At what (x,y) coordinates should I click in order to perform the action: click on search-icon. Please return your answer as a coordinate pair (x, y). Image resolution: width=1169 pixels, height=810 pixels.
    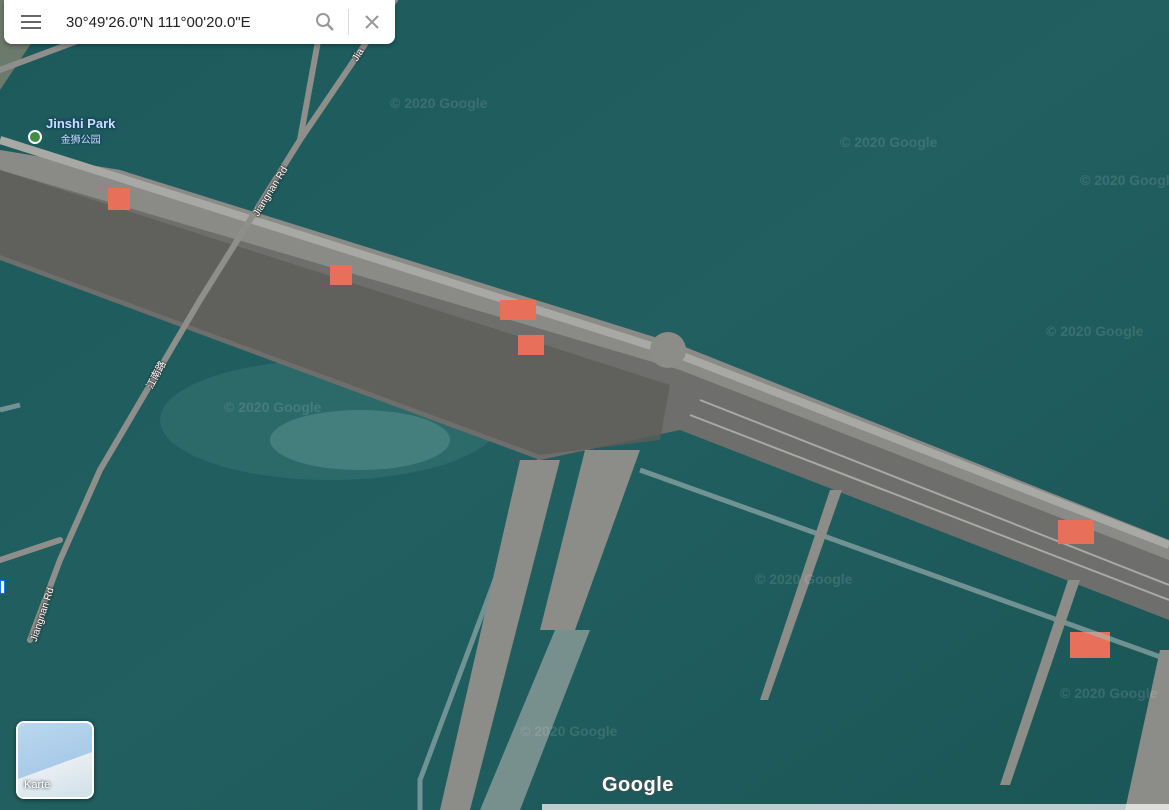
    Looking at the image, I should click on (325, 22).